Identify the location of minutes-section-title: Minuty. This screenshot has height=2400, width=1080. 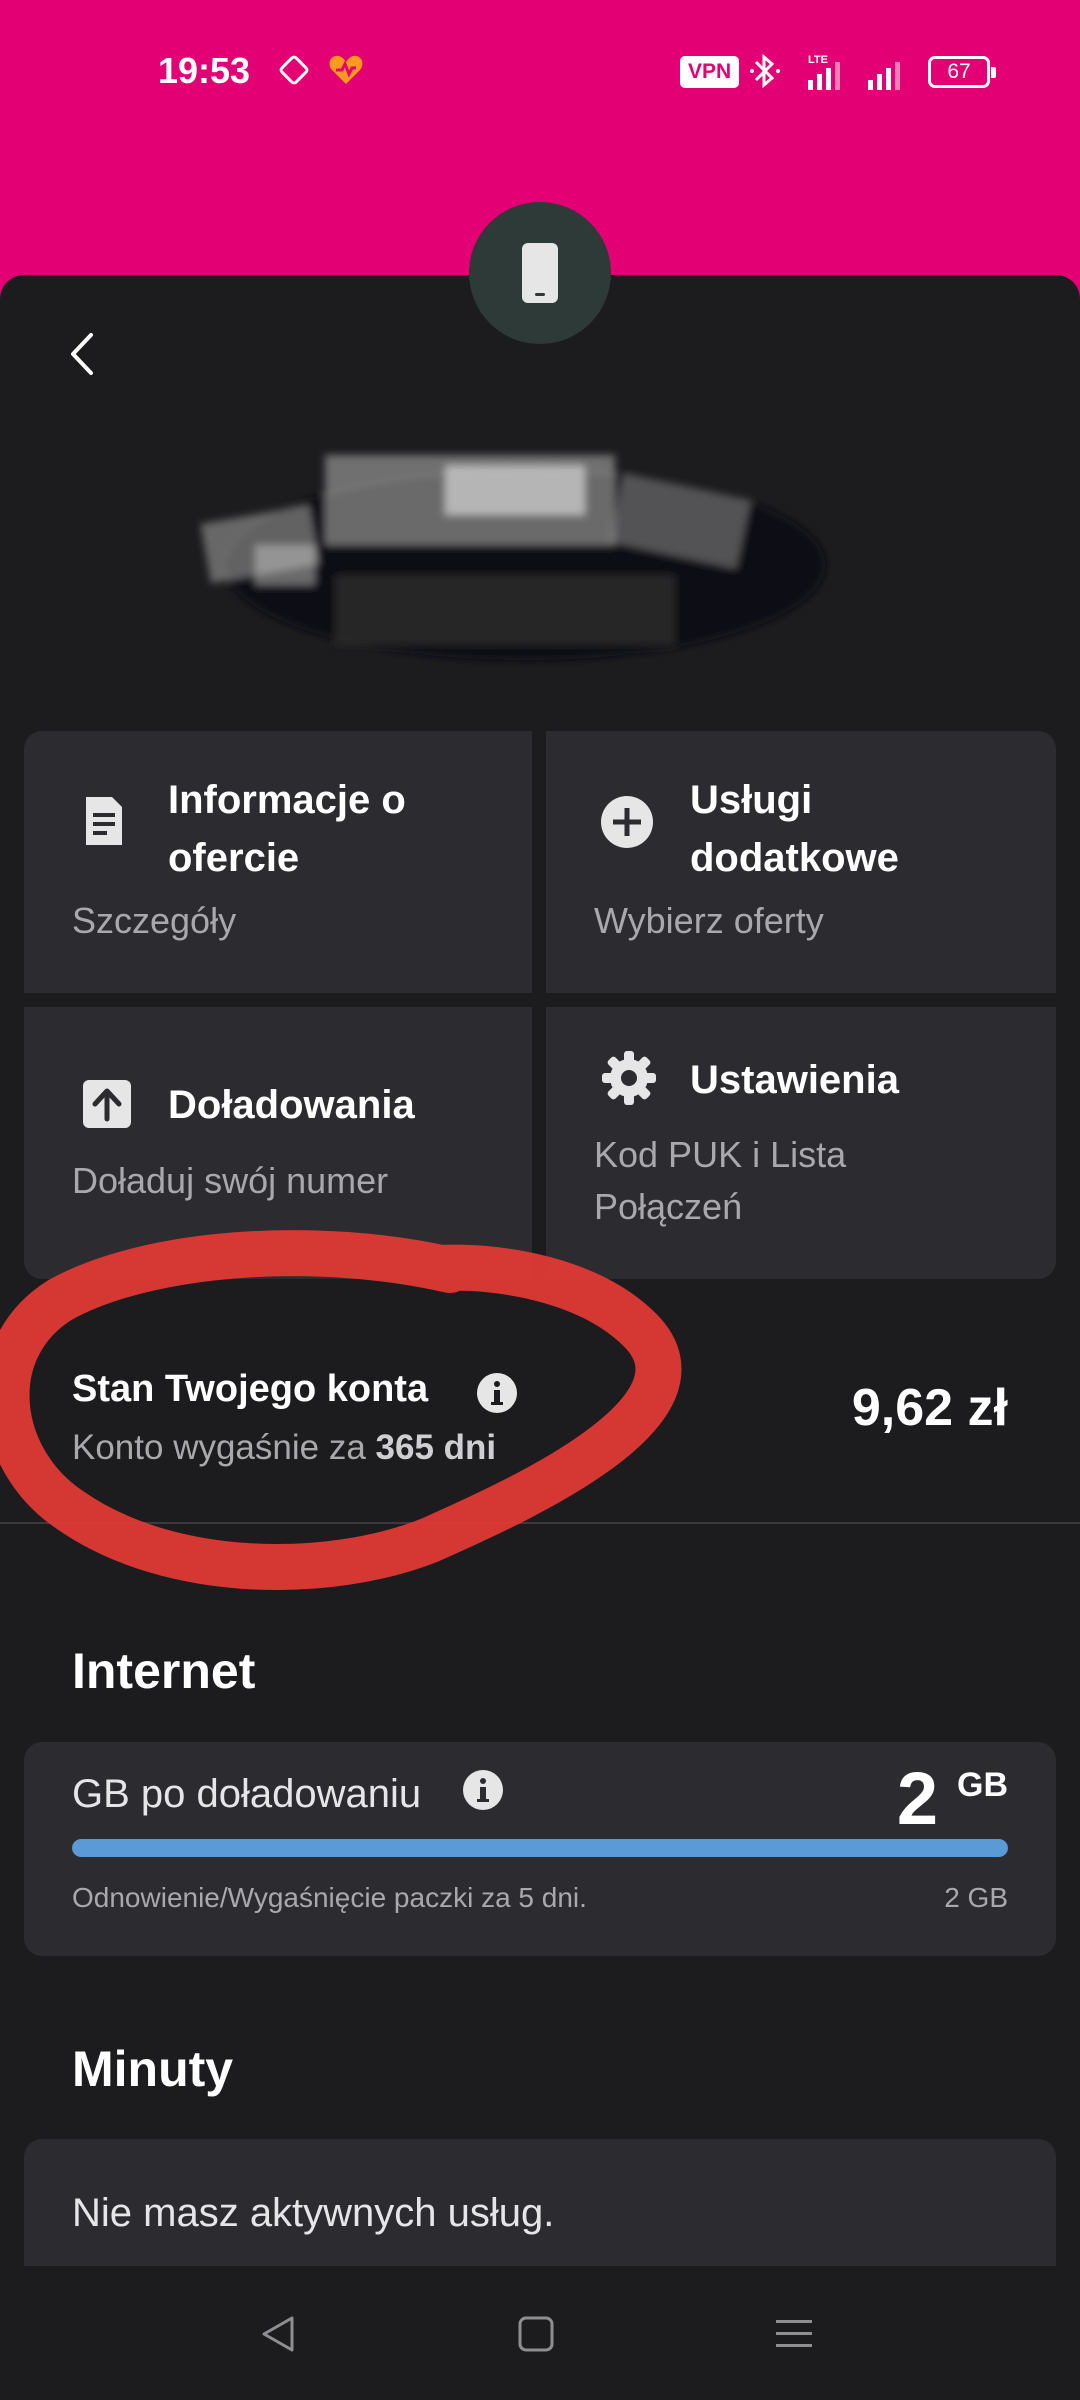
(153, 2069).